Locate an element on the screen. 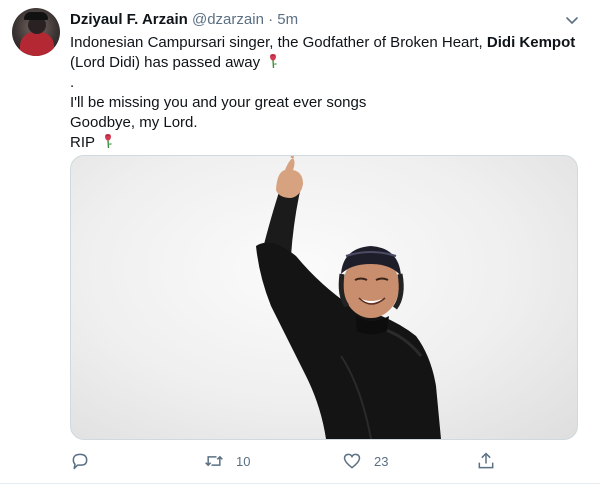 This screenshot has width=600, height=484. share-button is located at coordinates (486, 461).